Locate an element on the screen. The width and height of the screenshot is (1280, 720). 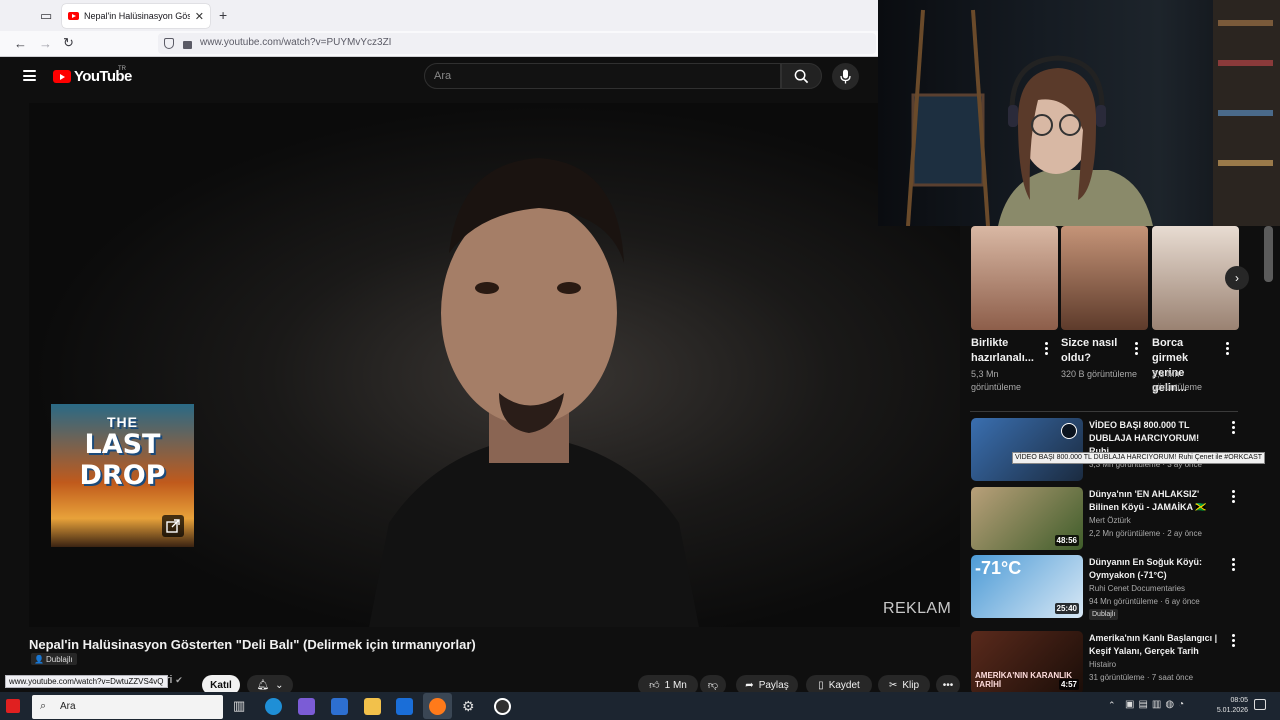
obs-icon is located at coordinates (502, 706).